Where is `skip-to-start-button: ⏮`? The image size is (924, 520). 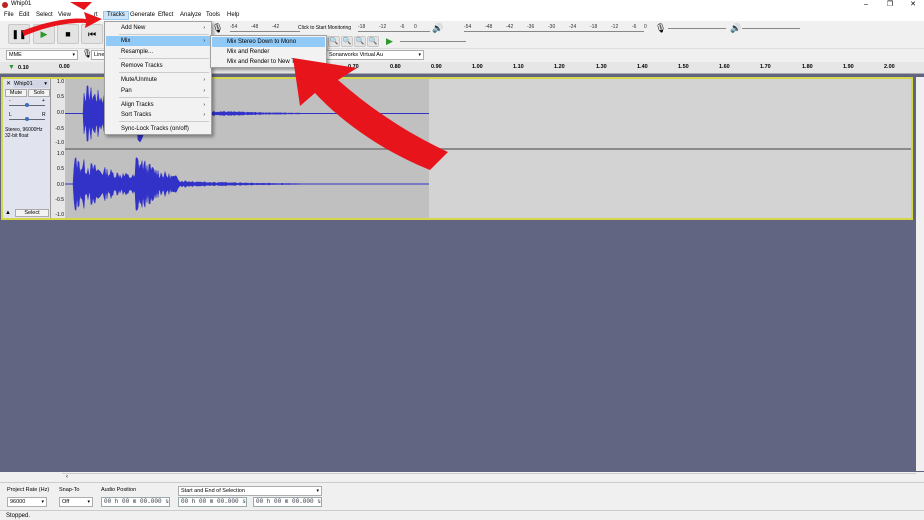
skip-to-start-button: ⏮ is located at coordinates (92, 34).